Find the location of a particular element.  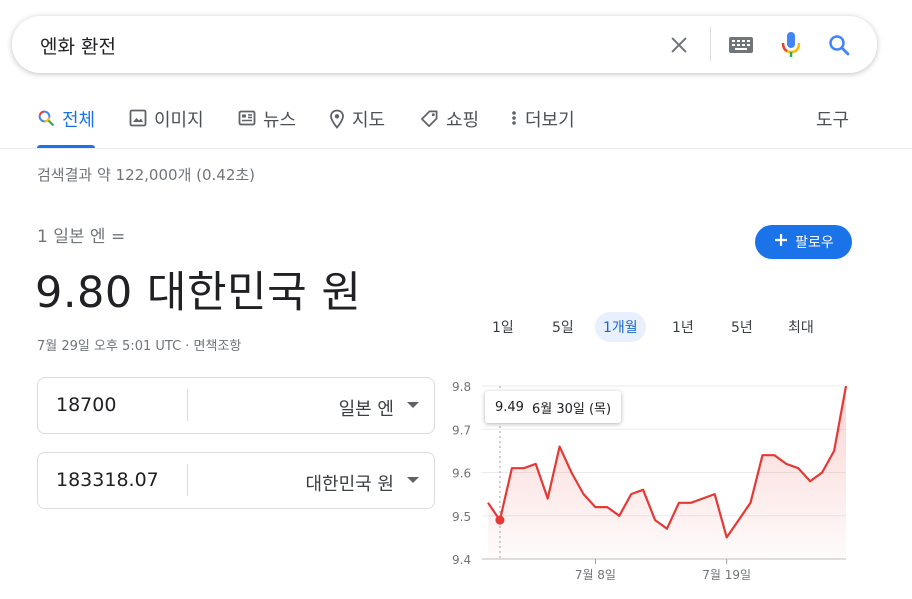

to-amount-input: 183318.07 is located at coordinates (107, 480).